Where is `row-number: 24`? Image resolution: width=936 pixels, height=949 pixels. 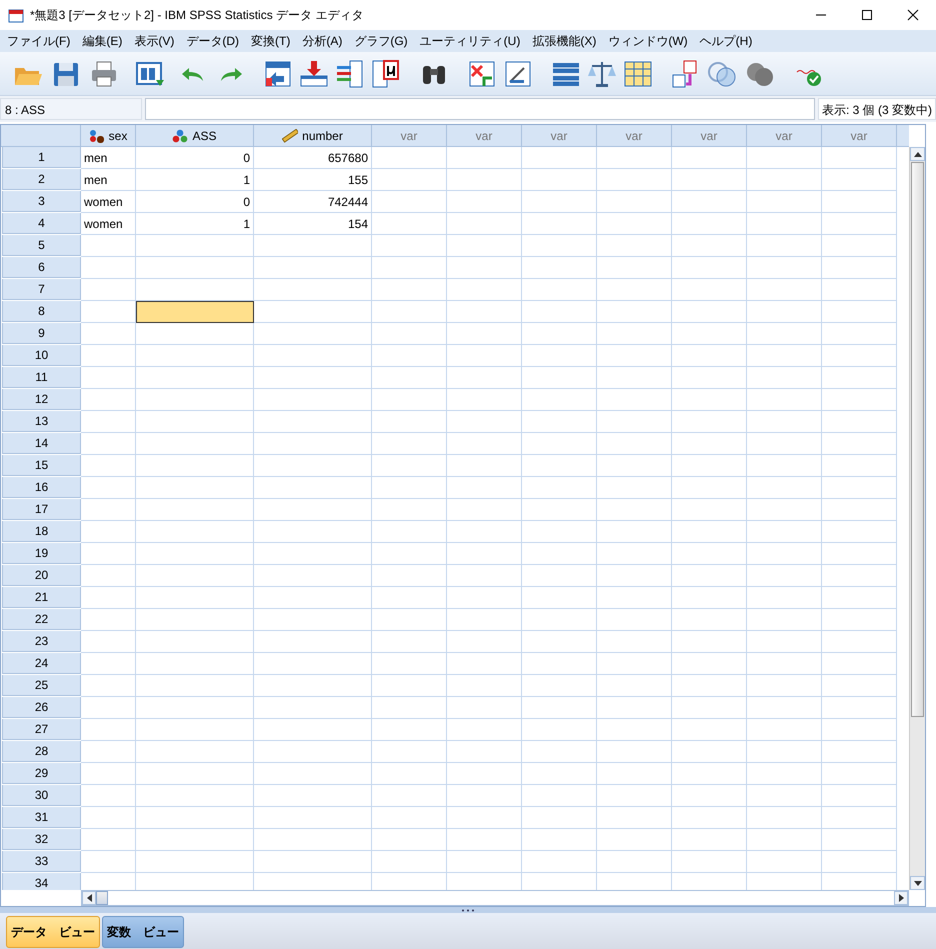 row-number: 24 is located at coordinates (41, 663).